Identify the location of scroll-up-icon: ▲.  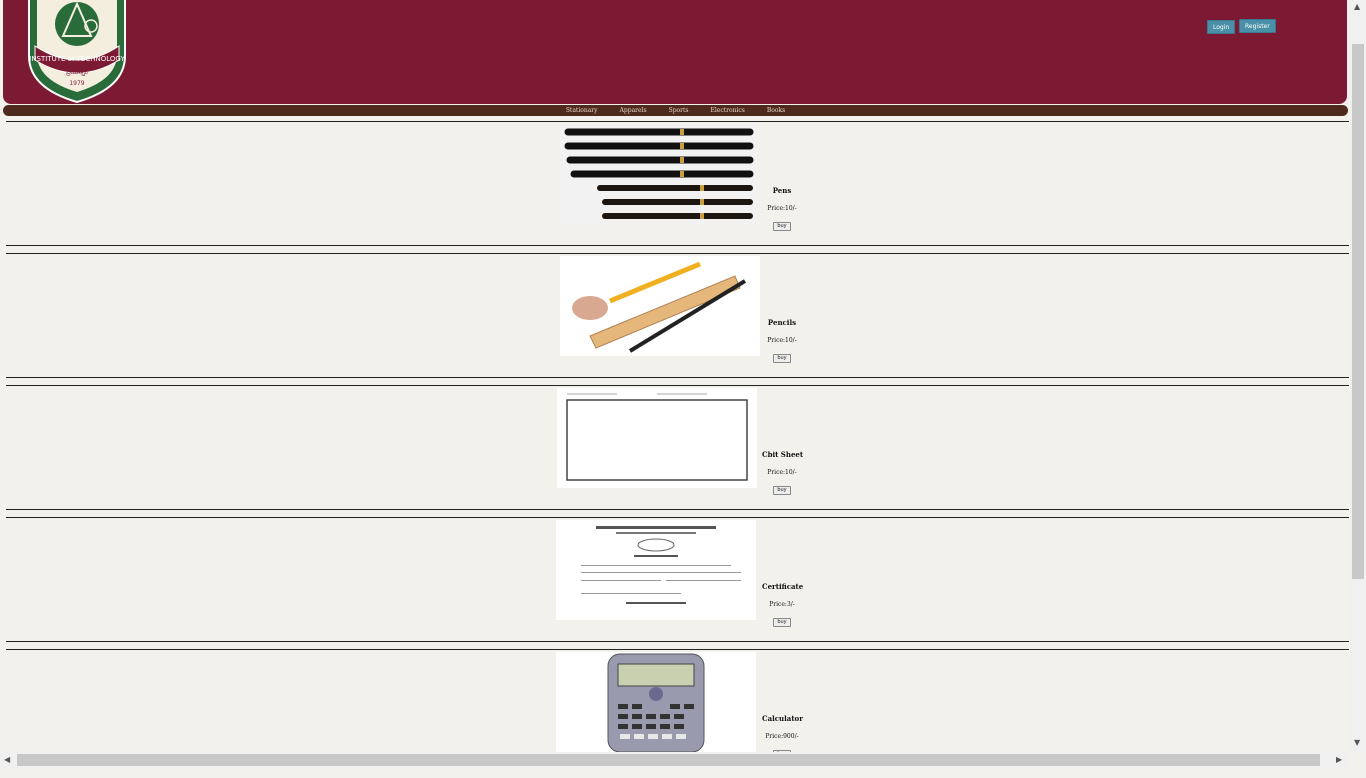
(1357, 6).